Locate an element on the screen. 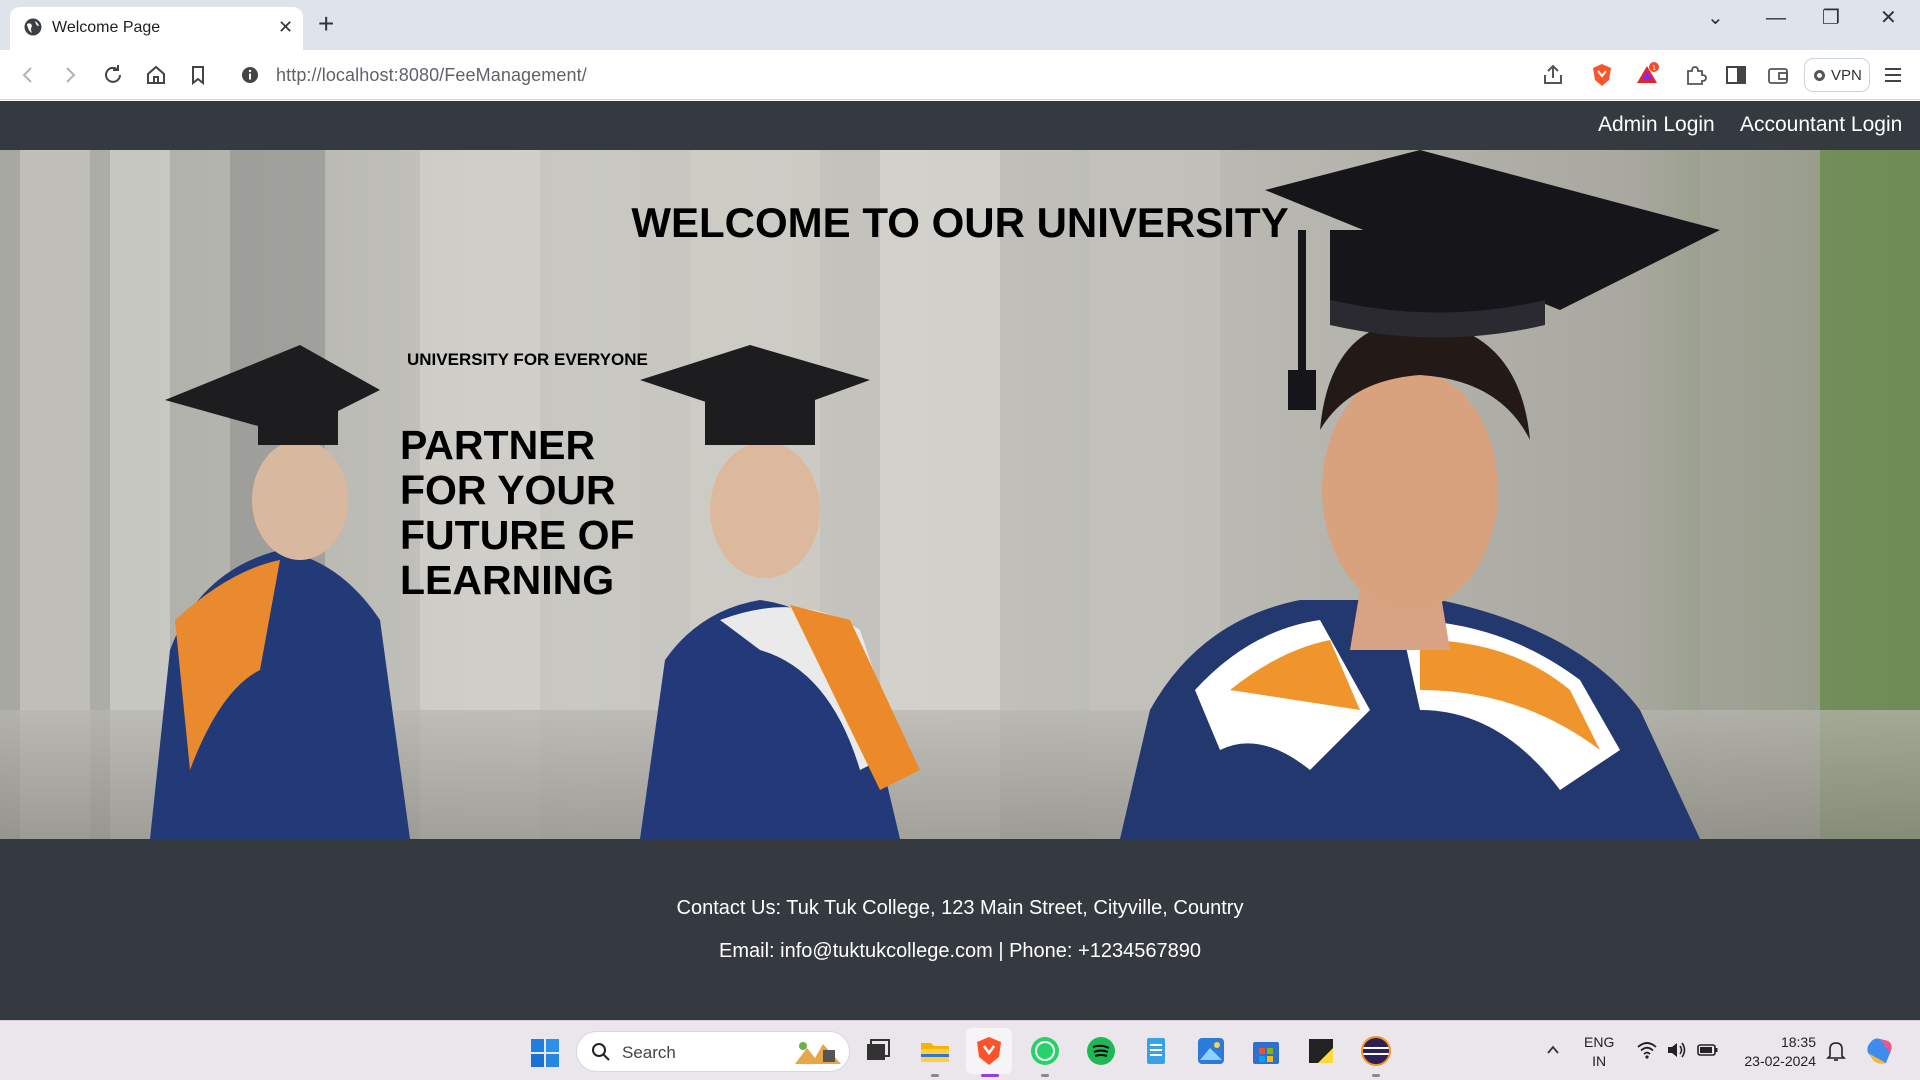  globe-icon is located at coordinates (33, 27).